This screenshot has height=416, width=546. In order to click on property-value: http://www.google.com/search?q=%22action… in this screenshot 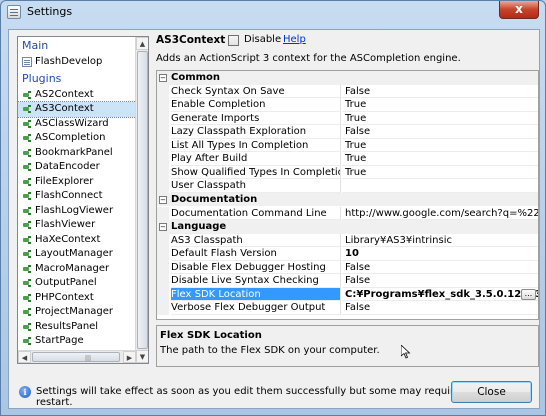, I will do `click(440, 213)`.